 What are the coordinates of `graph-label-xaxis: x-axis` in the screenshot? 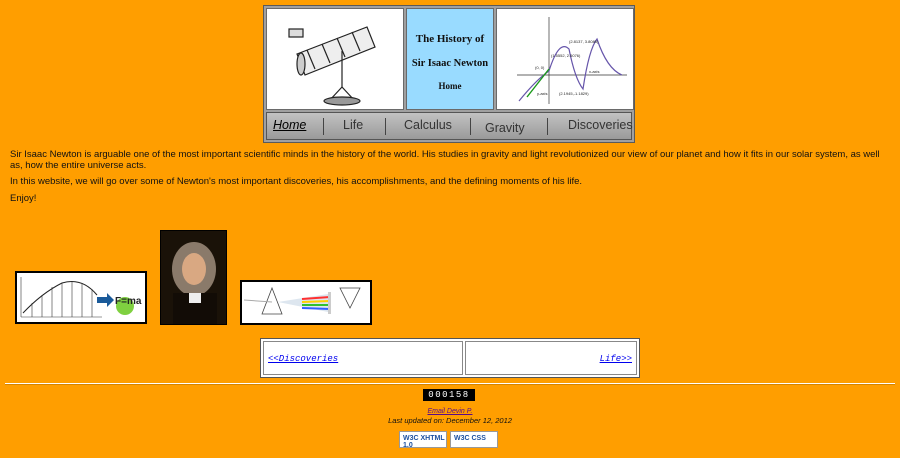 It's located at (594, 71).